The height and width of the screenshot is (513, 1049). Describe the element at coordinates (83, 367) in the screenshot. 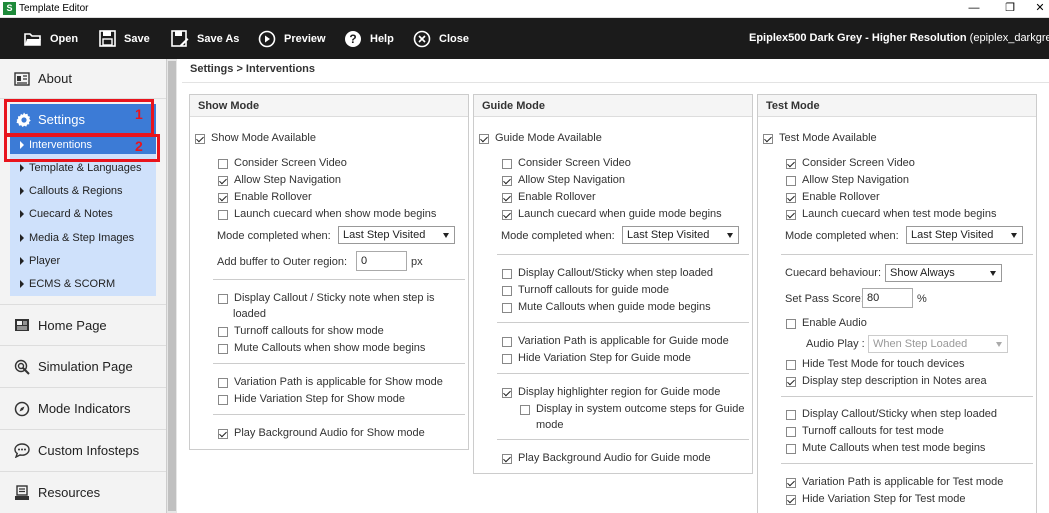

I see `sidebar-item-simulation-page: Simulation Page` at that location.